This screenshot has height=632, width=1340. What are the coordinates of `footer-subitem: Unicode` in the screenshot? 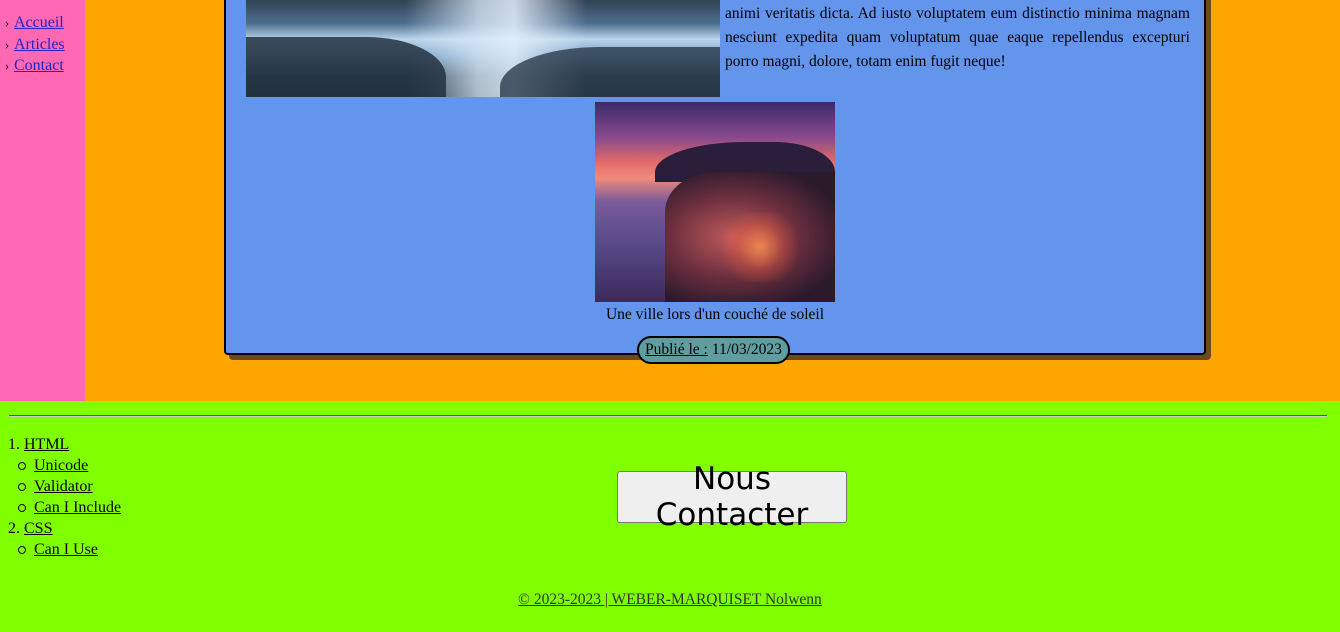 It's located at (64, 465).